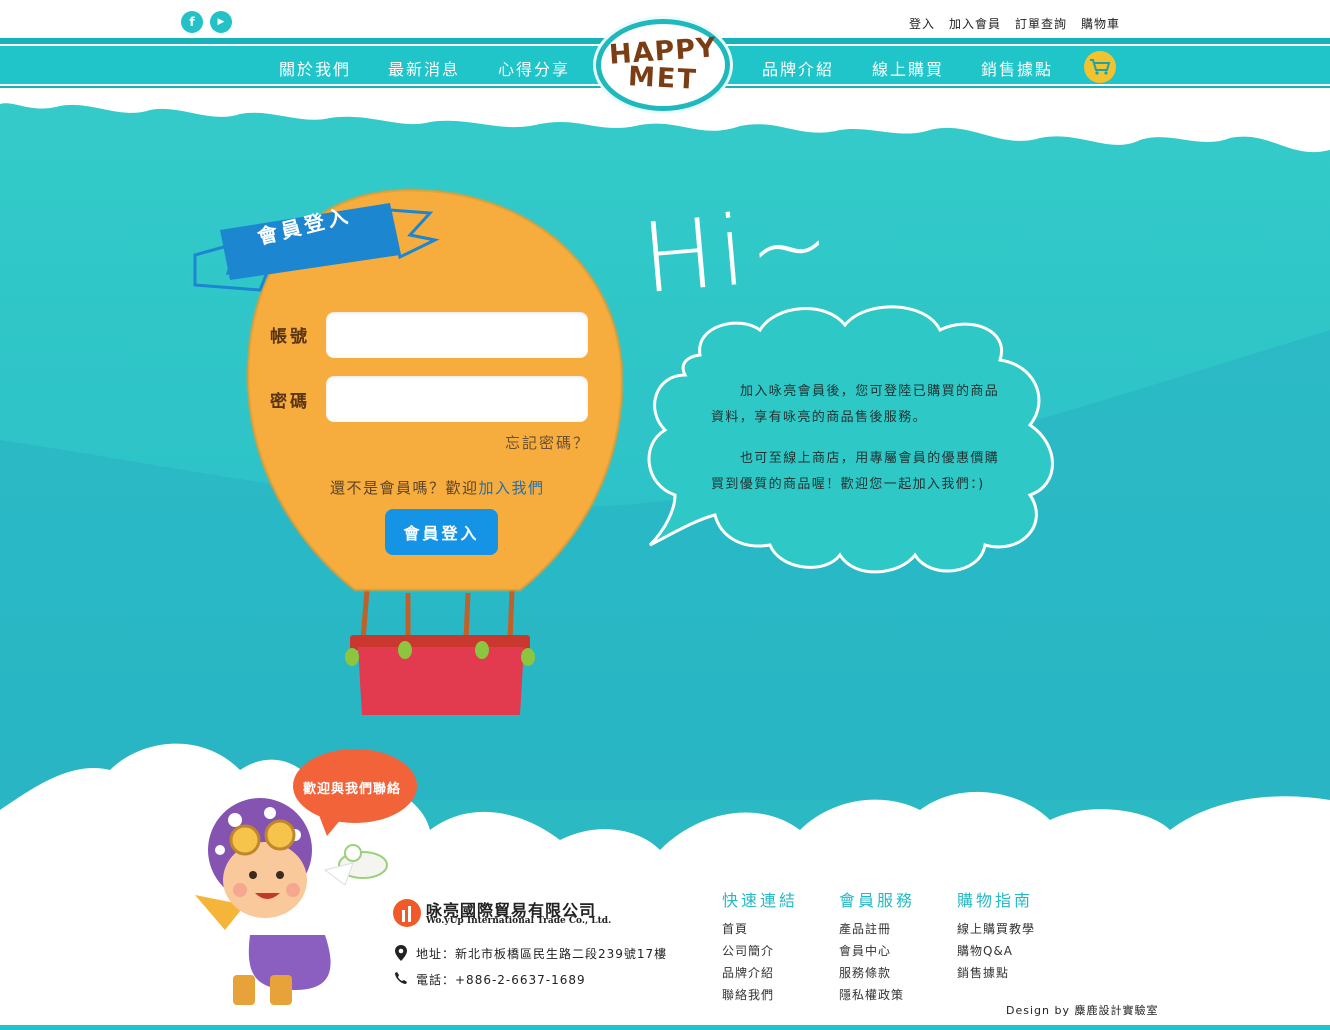  What do you see at coordinates (315, 68) in the screenshot?
I see `nav-about: 關於我們` at bounding box center [315, 68].